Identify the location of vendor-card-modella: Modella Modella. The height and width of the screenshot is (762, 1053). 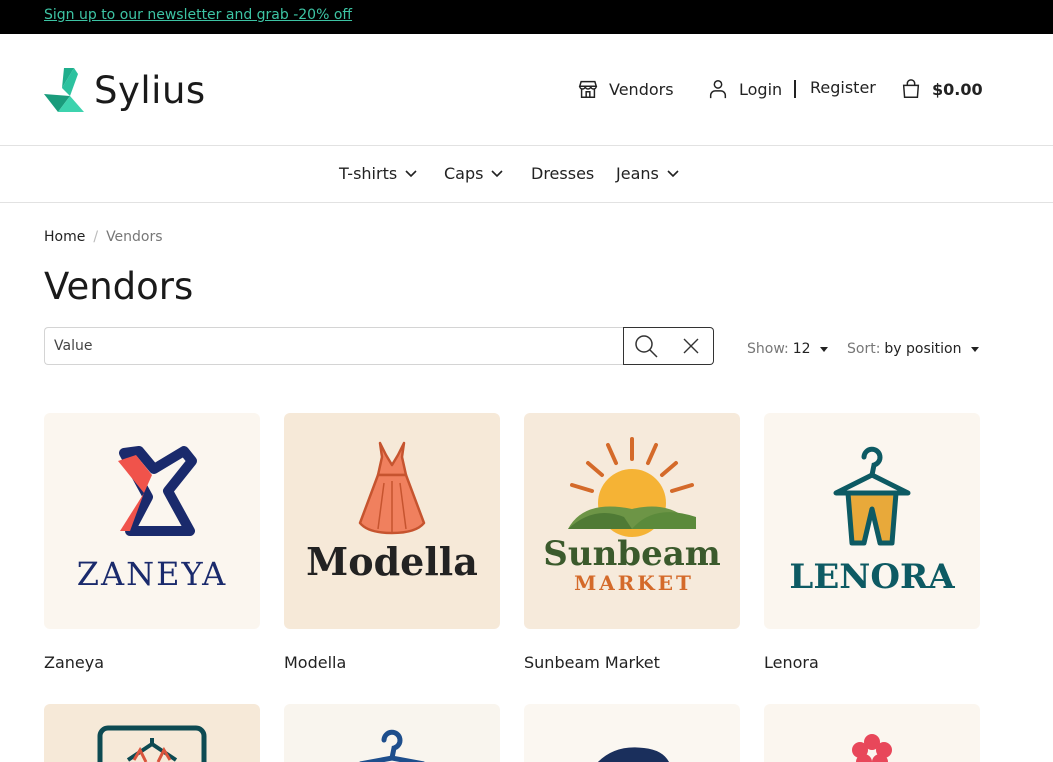
(392, 542).